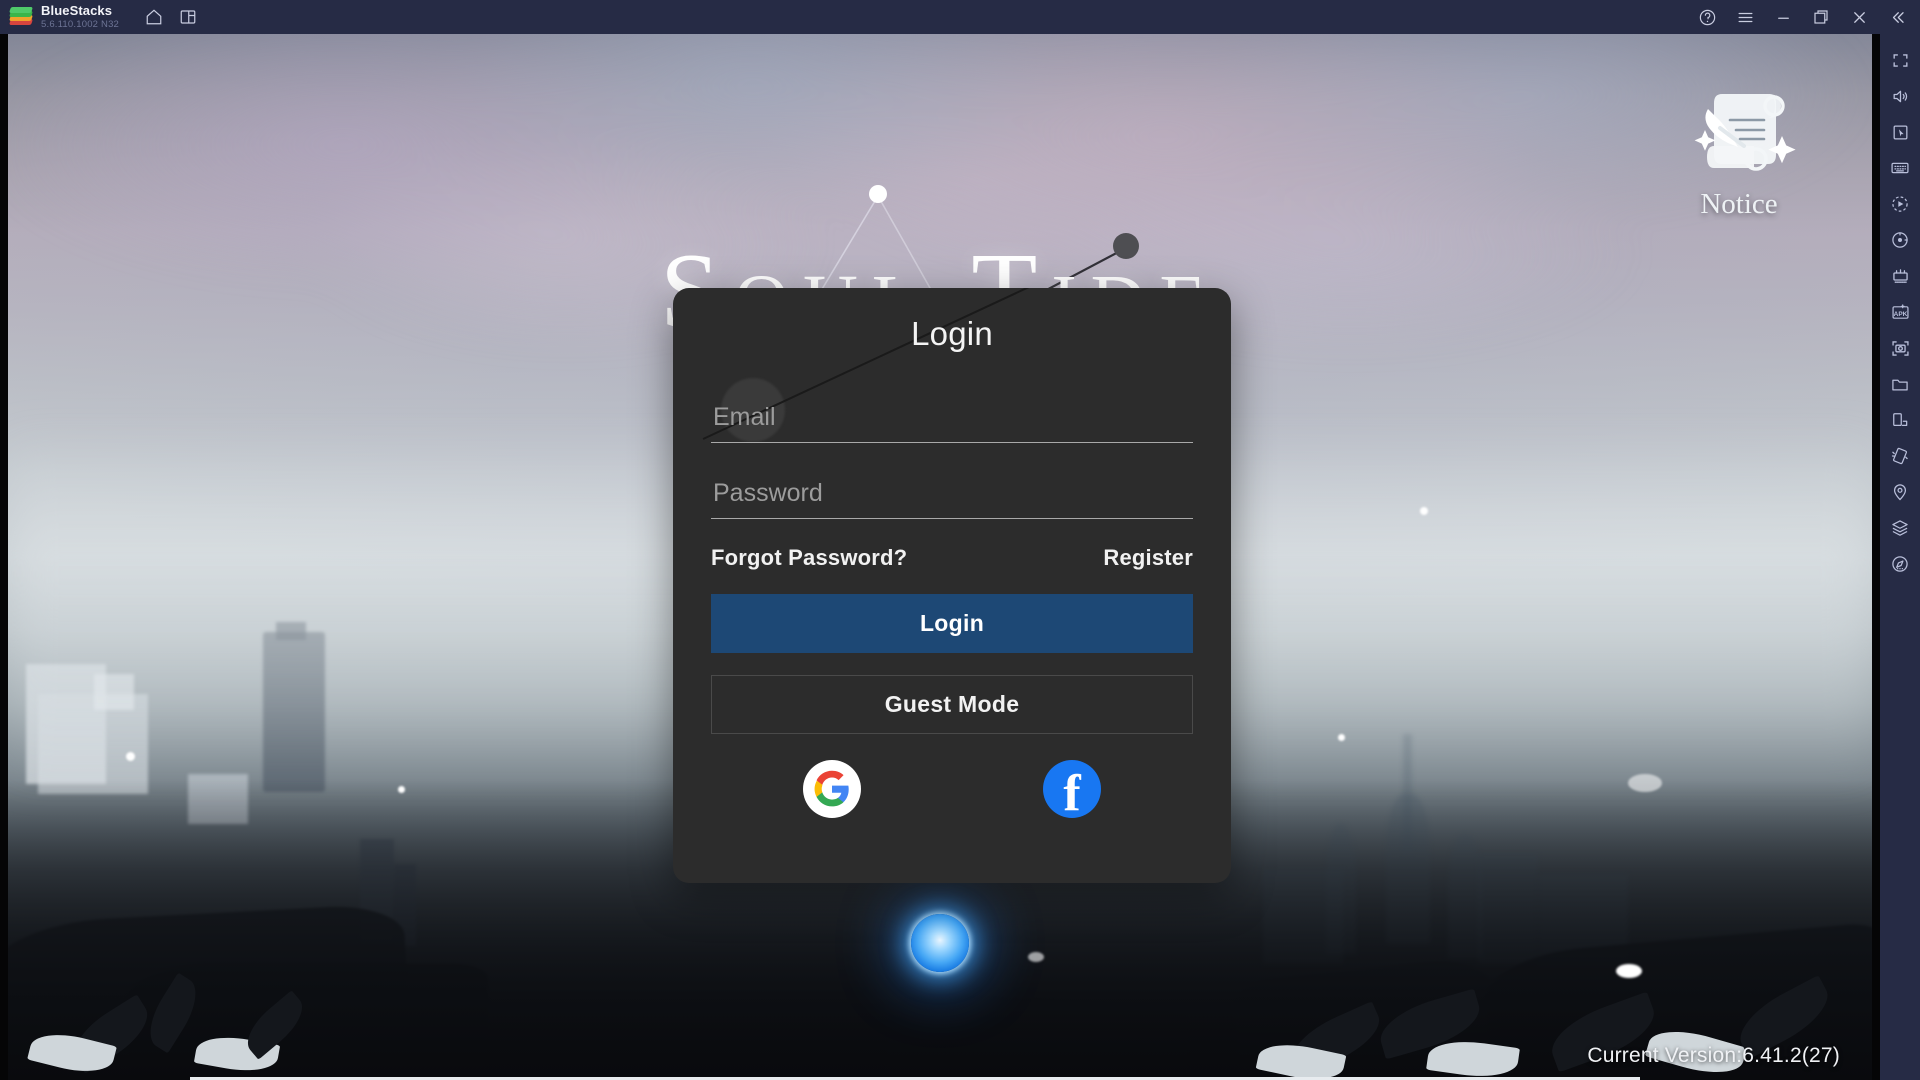 The width and height of the screenshot is (1920, 1080). Describe the element at coordinates (1900, 492) in the screenshot. I see `location-icon` at that location.